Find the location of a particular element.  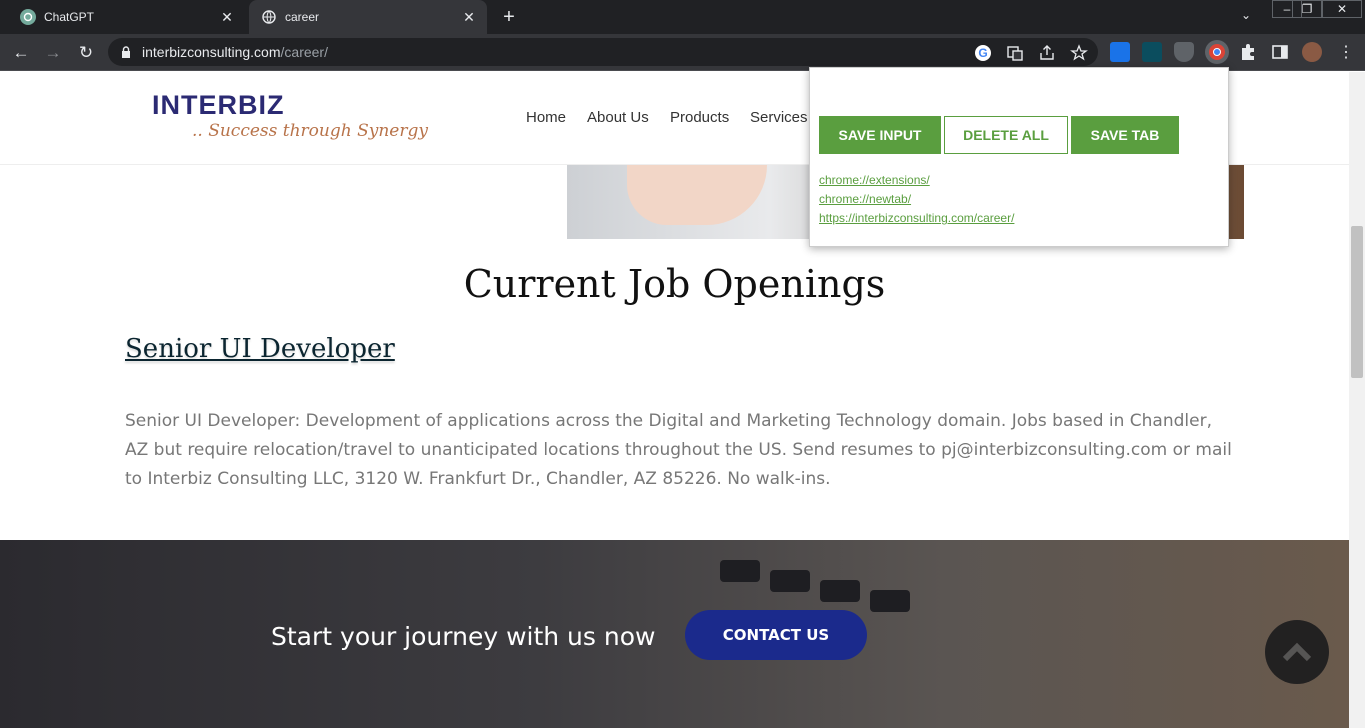

page-scrollbar is located at coordinates (1357, 400).